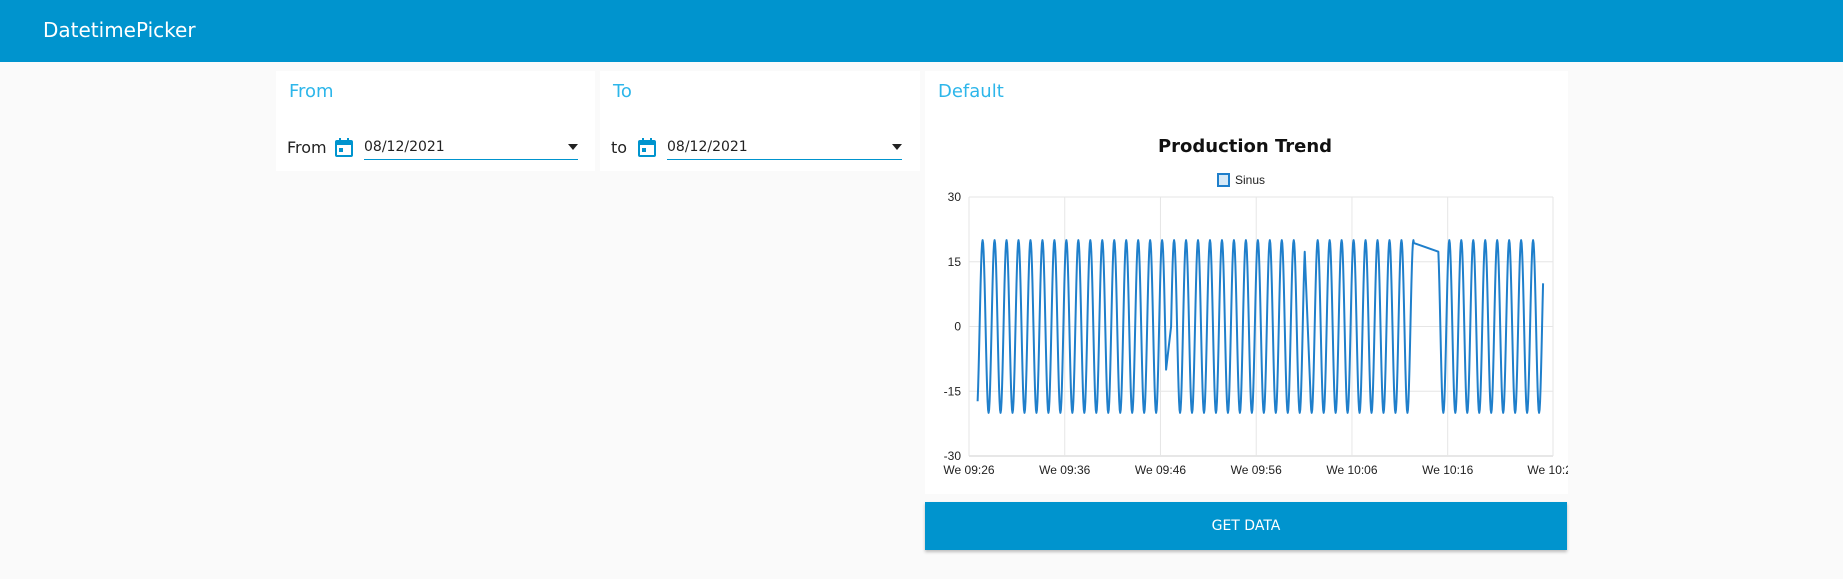  I want to click on to-label: to, so click(619, 147).